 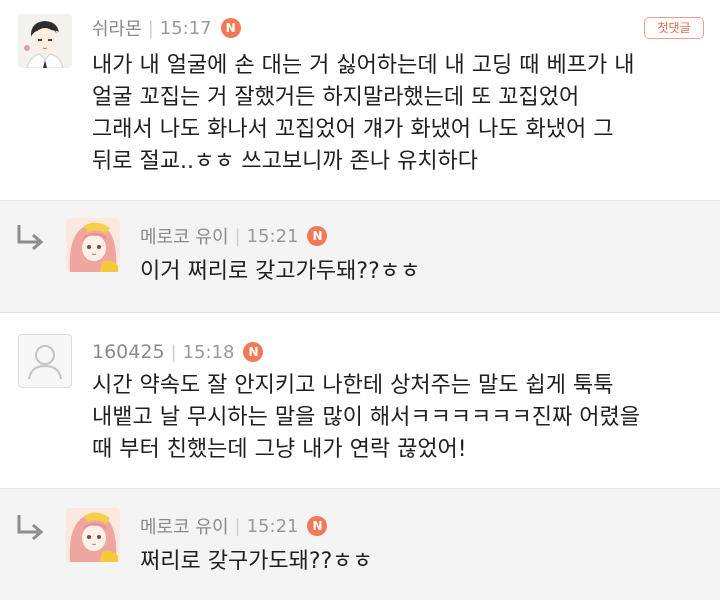 I want to click on comment-line: 얼굴 꼬집는 거 잘했거든 하지말라했는데 또 꼬집었어, so click(x=336, y=97).